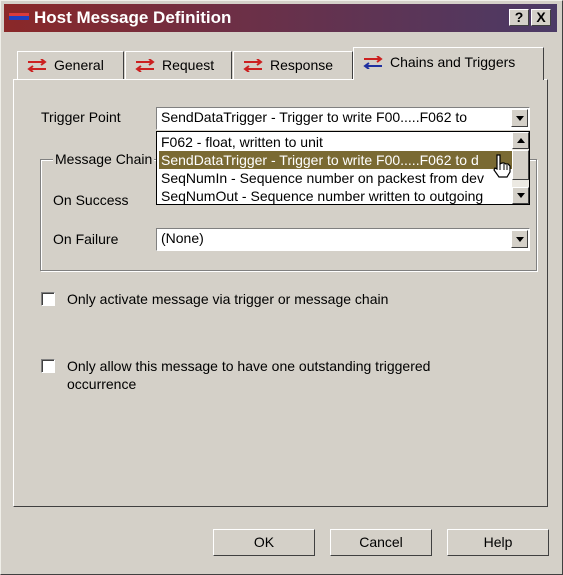 The width and height of the screenshot is (563, 575). What do you see at coordinates (498, 542) in the screenshot?
I see `help-button: Help` at bounding box center [498, 542].